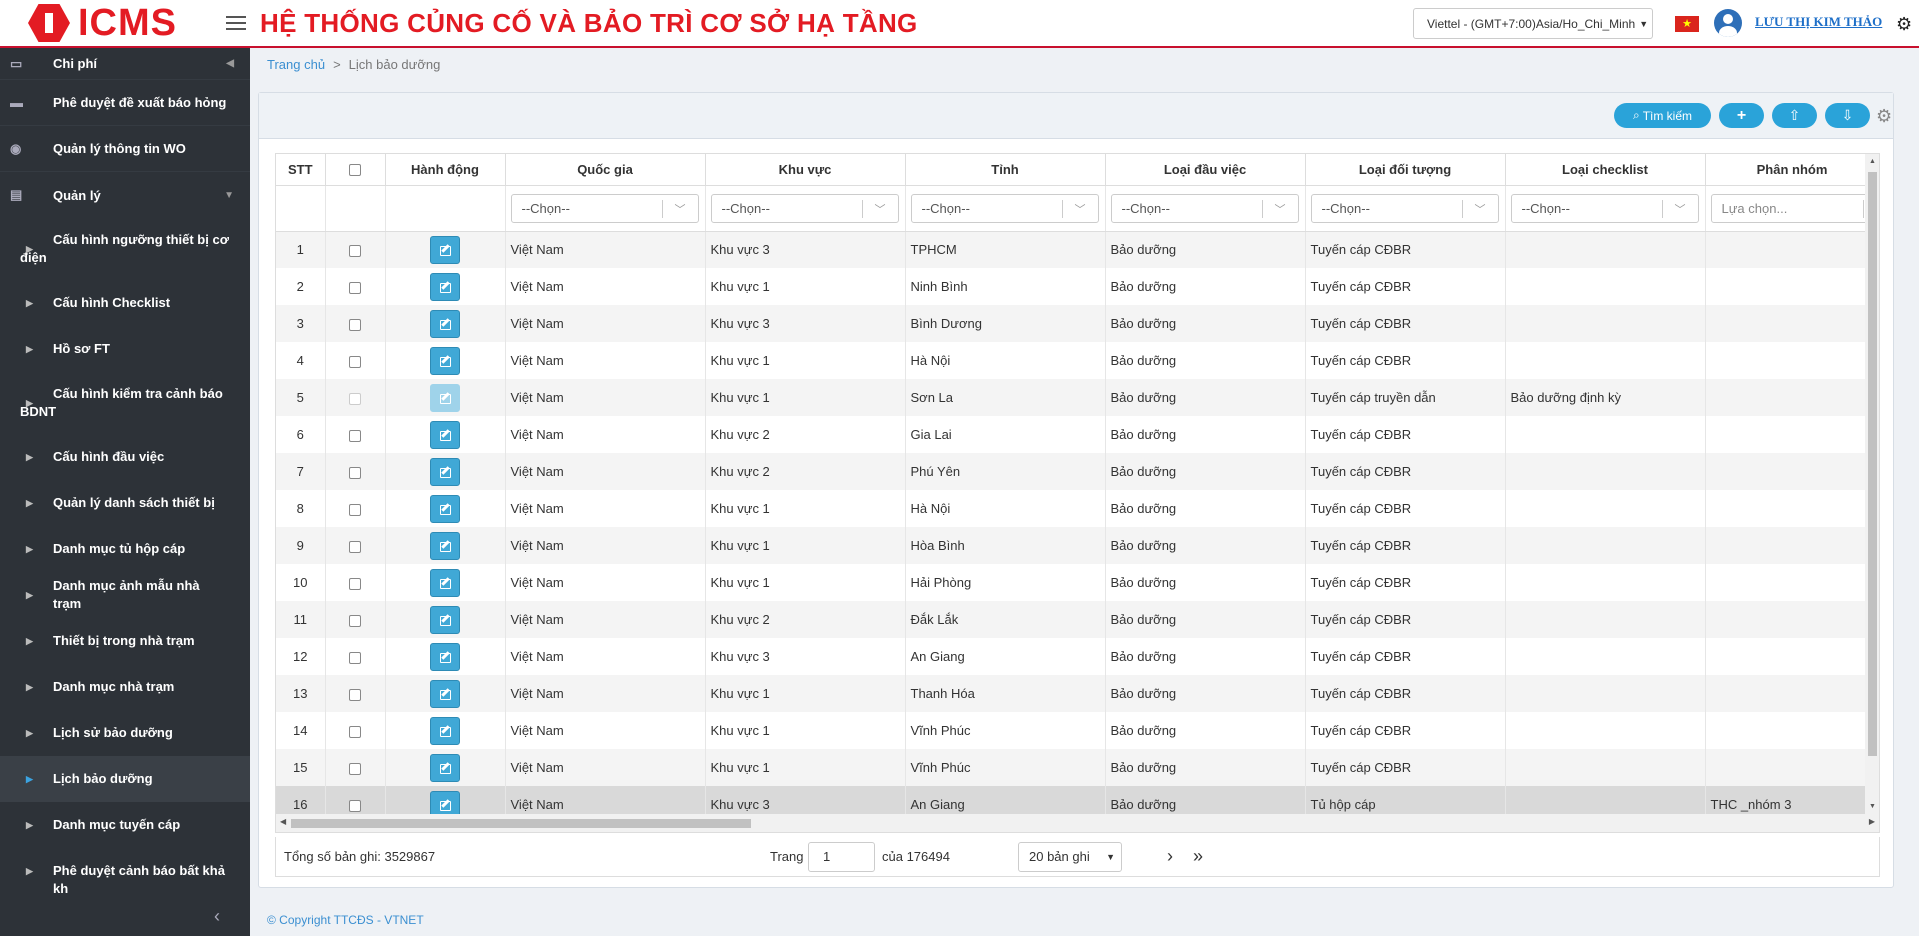 The width and height of the screenshot is (1919, 936). I want to click on sidebar-subitem: ▶ Lịch sử bảo dưỡng, so click(125, 733).